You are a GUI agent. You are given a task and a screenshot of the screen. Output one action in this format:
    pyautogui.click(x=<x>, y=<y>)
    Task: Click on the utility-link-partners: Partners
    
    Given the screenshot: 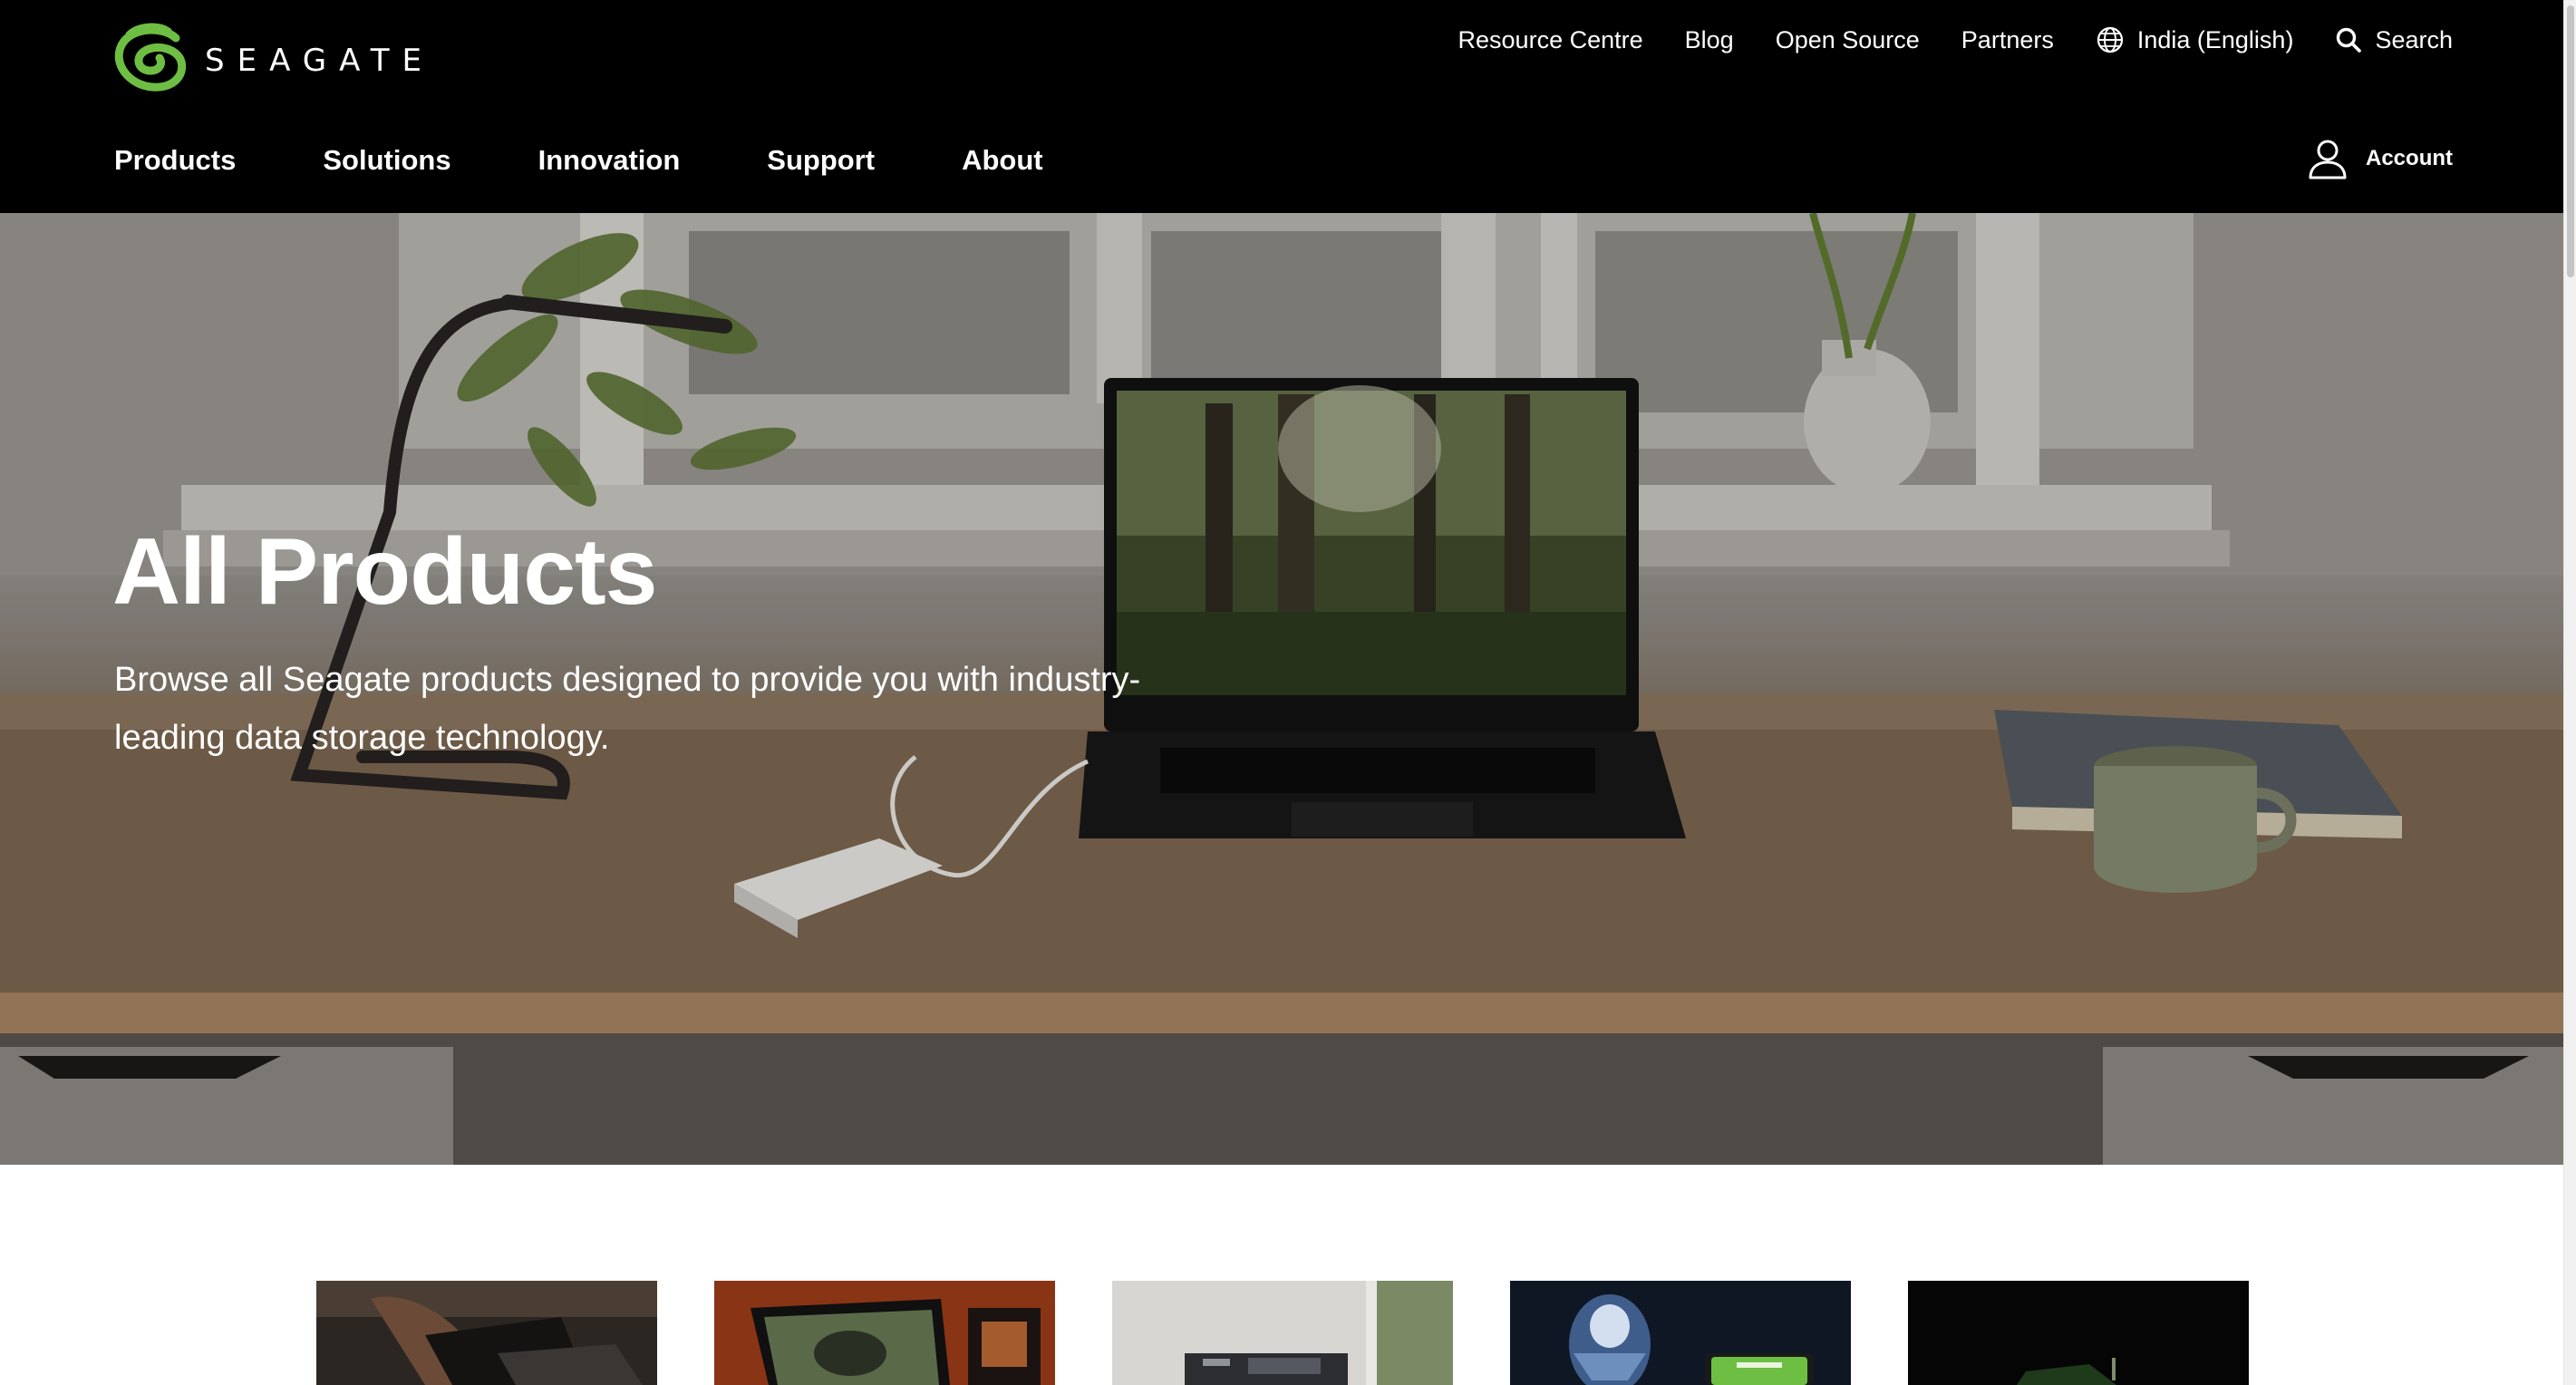 What is the action you would take?
    pyautogui.click(x=2007, y=40)
    